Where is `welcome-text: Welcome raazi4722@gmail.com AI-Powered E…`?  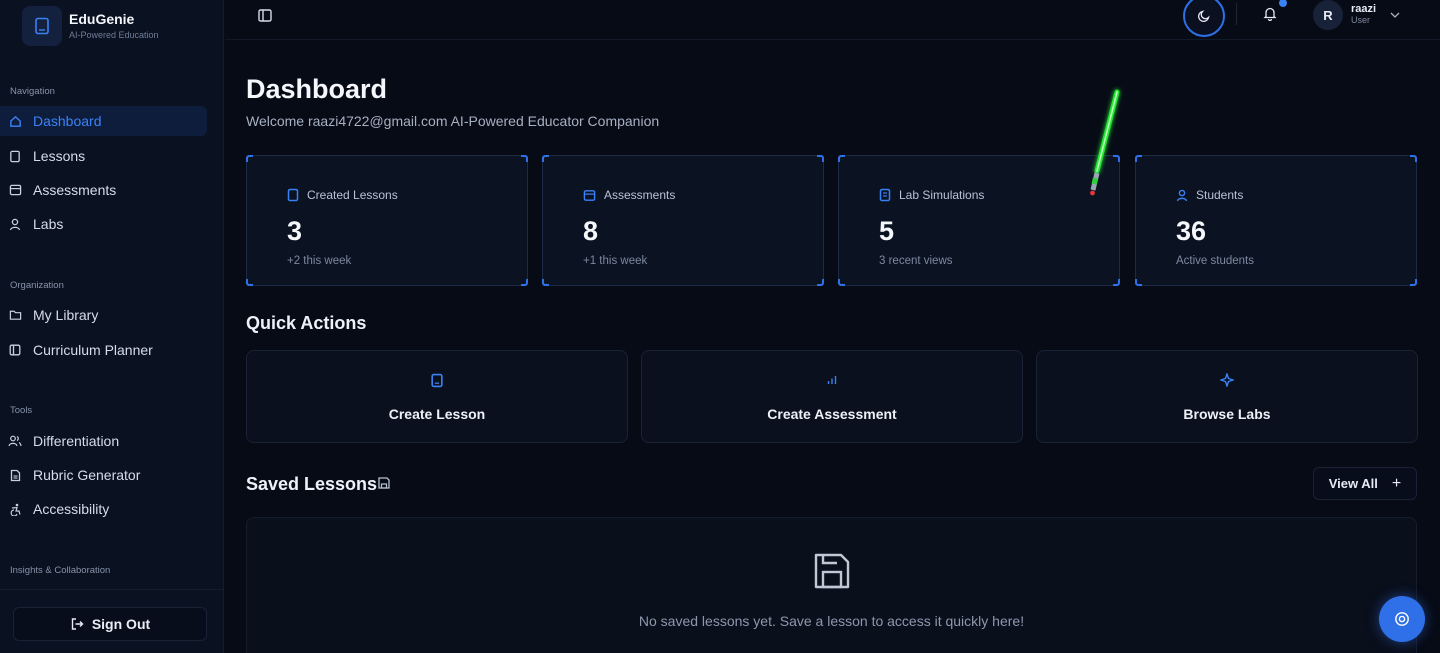 welcome-text: Welcome raazi4722@gmail.com AI-Powered E… is located at coordinates (453, 121).